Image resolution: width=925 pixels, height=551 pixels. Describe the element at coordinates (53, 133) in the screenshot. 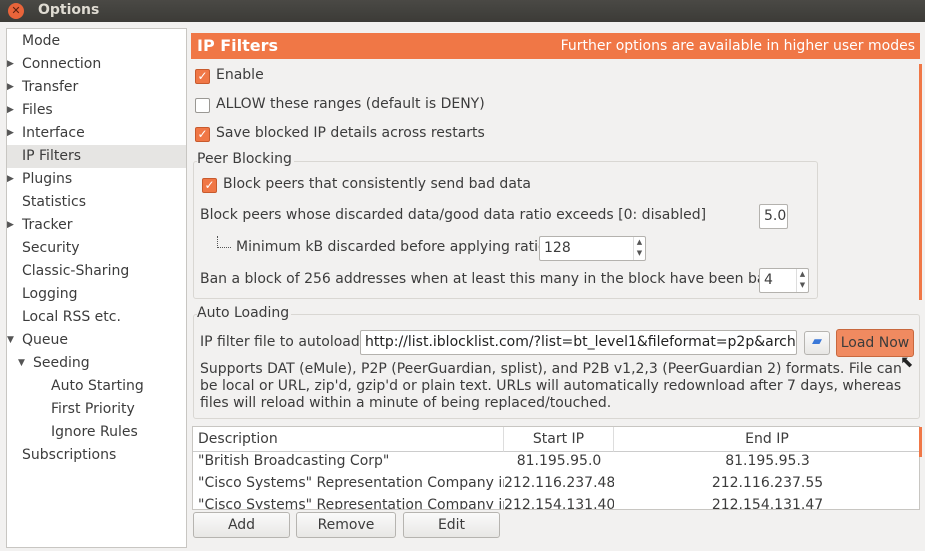

I see `sidebar-item-label: Interface` at that location.